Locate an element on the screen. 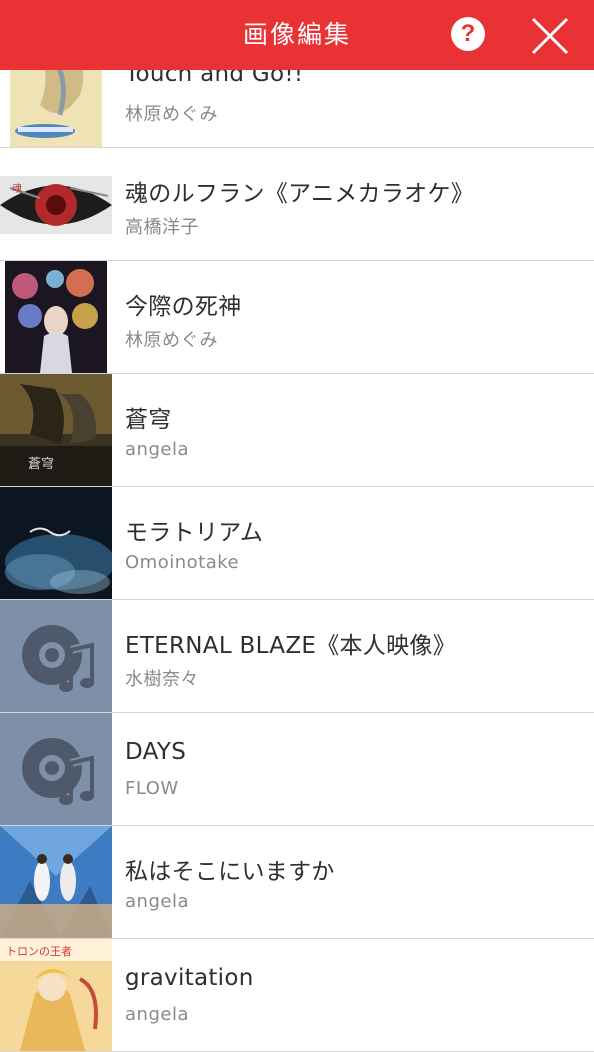  album-art-thumbnail: トロンの王者 is located at coordinates (56, 995).